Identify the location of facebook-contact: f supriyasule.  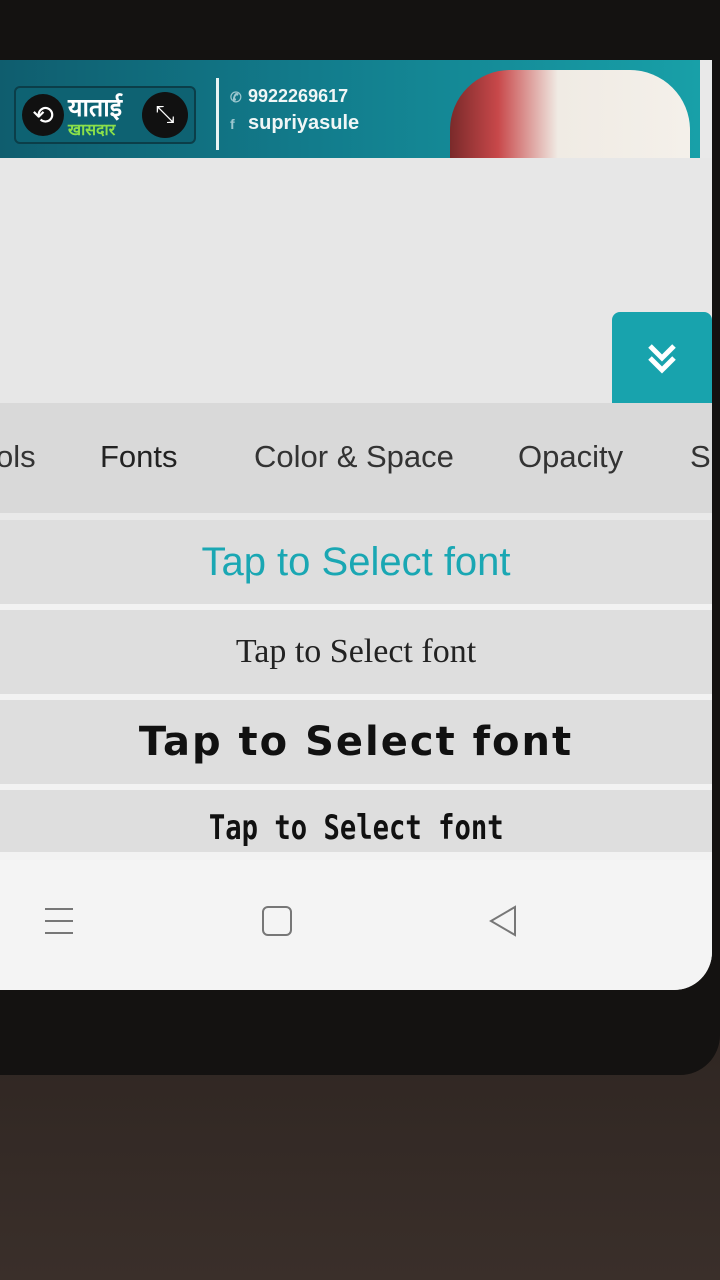
(294, 123).